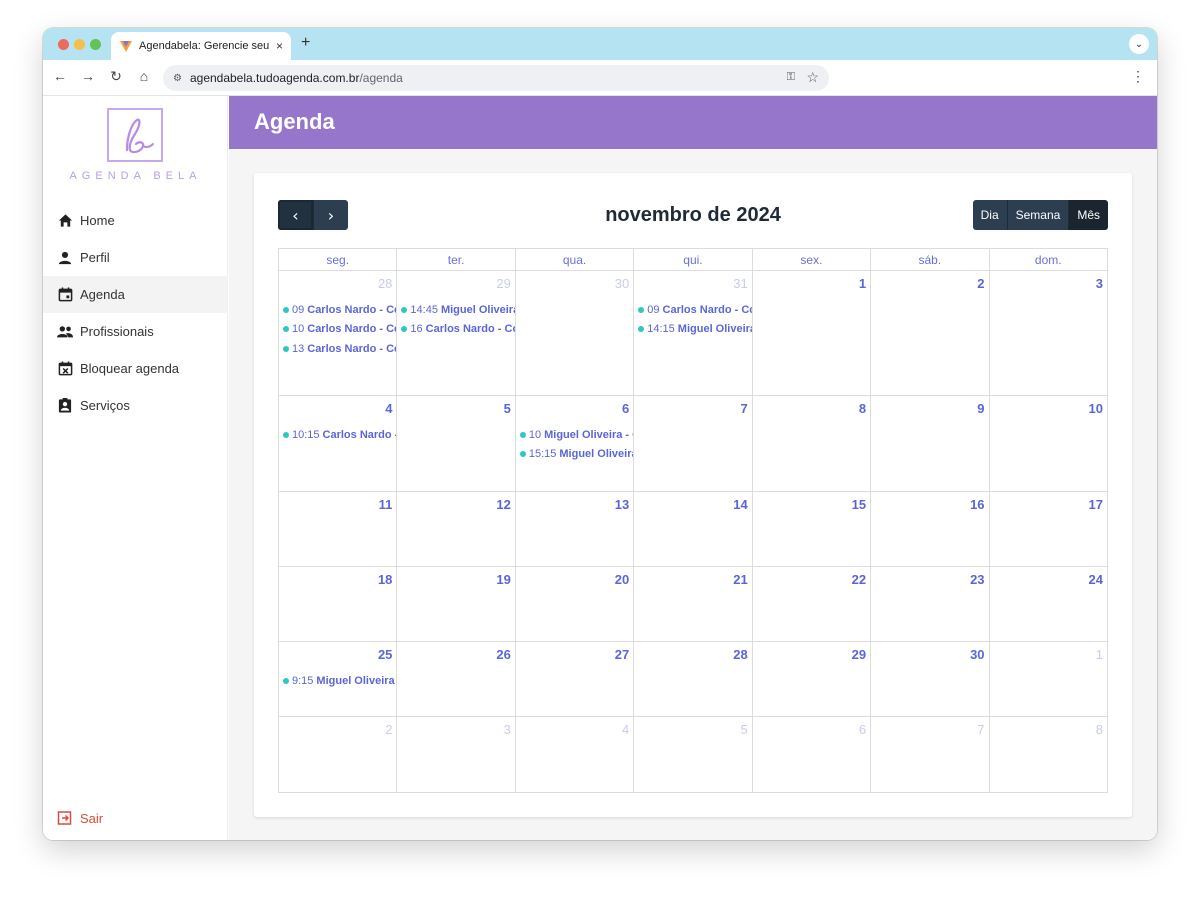 The height and width of the screenshot is (897, 1200). I want to click on sidebar-item-profissionais: Profissionais, so click(135, 331).